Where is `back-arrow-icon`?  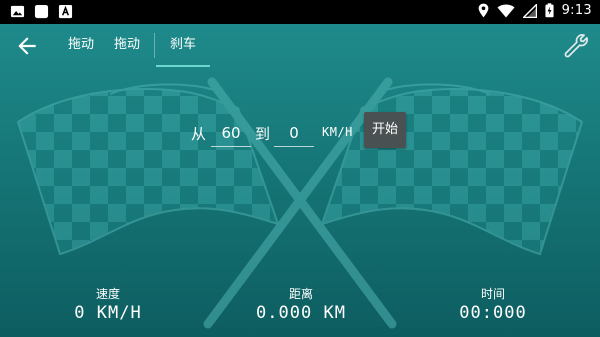
back-arrow-icon is located at coordinates (27, 46).